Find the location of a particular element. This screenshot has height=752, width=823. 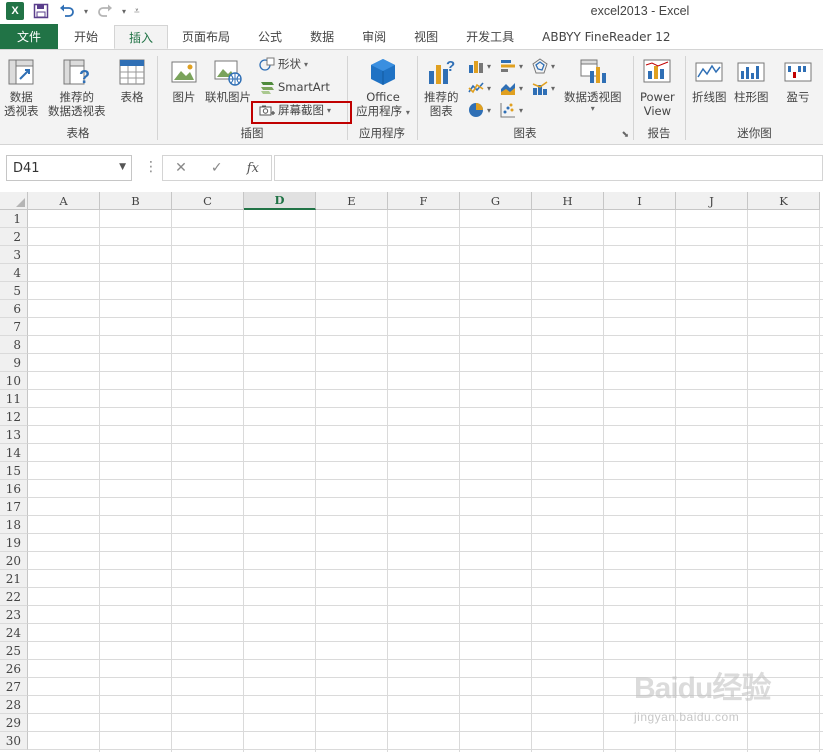

excel-logo-icon: X is located at coordinates (15, 11).